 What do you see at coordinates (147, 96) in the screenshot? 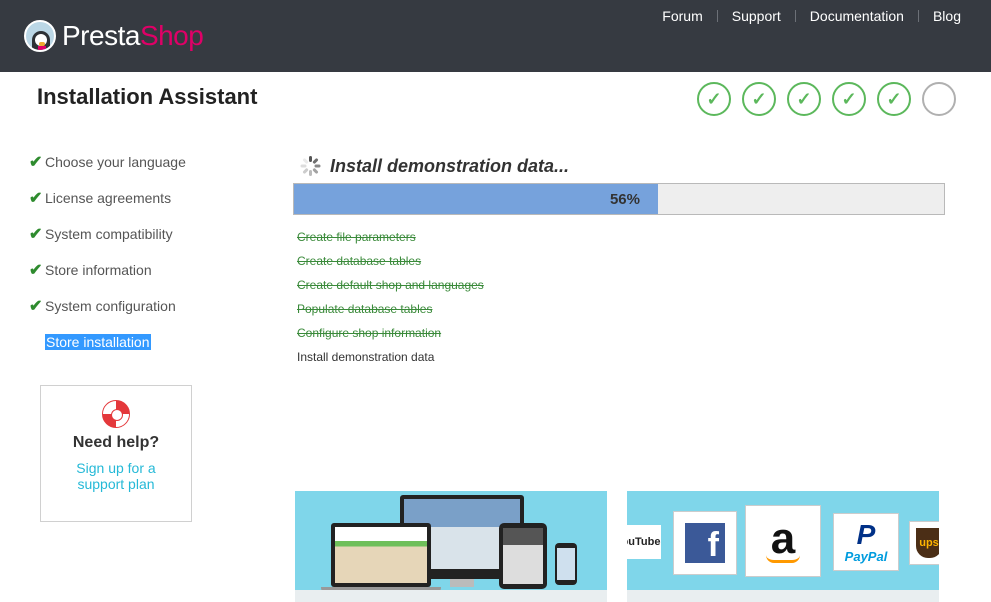
I see `page-title: Installation Assistant` at bounding box center [147, 96].